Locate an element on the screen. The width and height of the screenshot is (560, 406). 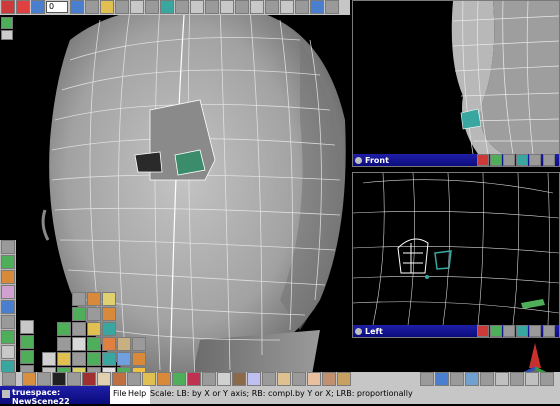
front-close-button is located at coordinates (483, 160).